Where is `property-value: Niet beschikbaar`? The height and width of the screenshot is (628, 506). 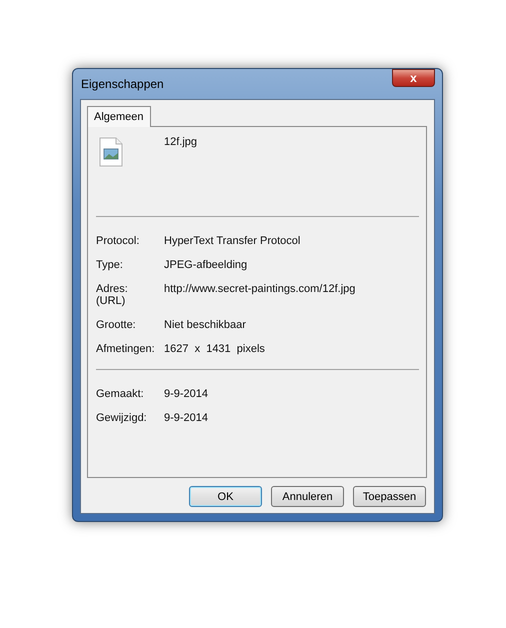 property-value: Niet beschikbaar is located at coordinates (205, 325).